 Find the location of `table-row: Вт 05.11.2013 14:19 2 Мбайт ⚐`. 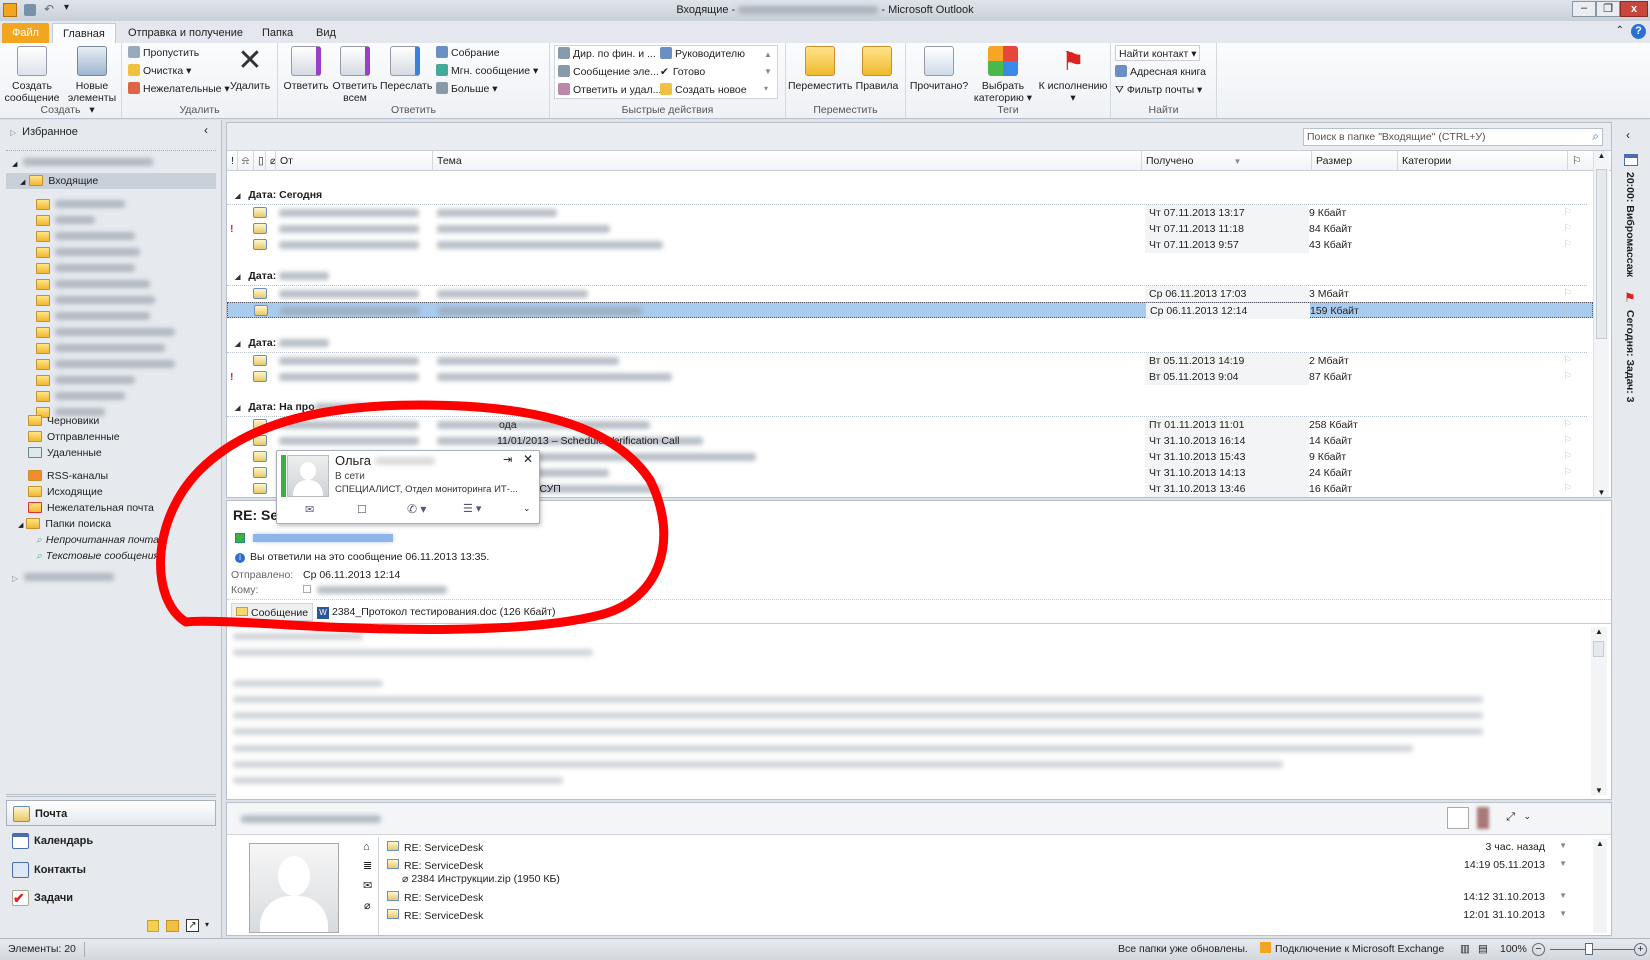

table-row: Вт 05.11.2013 14:19 2 Мбайт ⚐ is located at coordinates (910, 361).